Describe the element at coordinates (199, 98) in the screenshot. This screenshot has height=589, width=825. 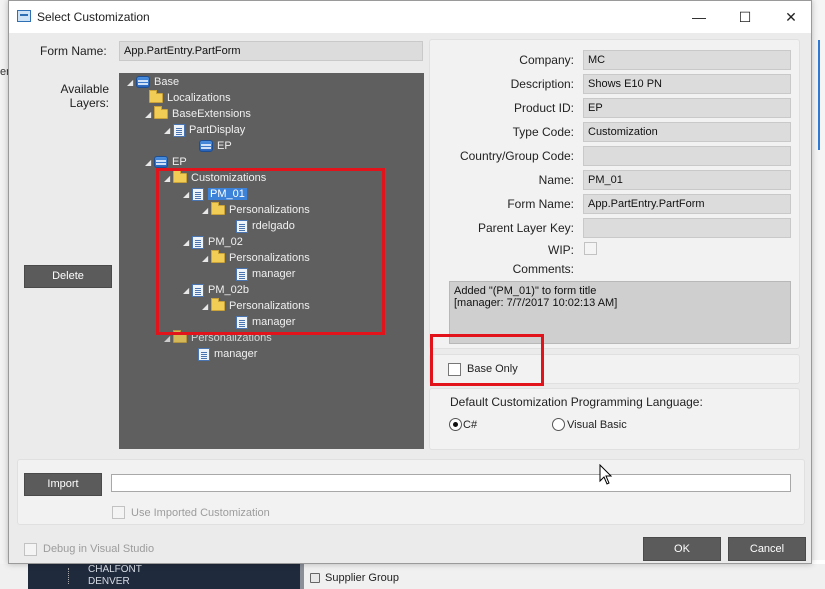
I see `tree-node-label: Localizations` at that location.